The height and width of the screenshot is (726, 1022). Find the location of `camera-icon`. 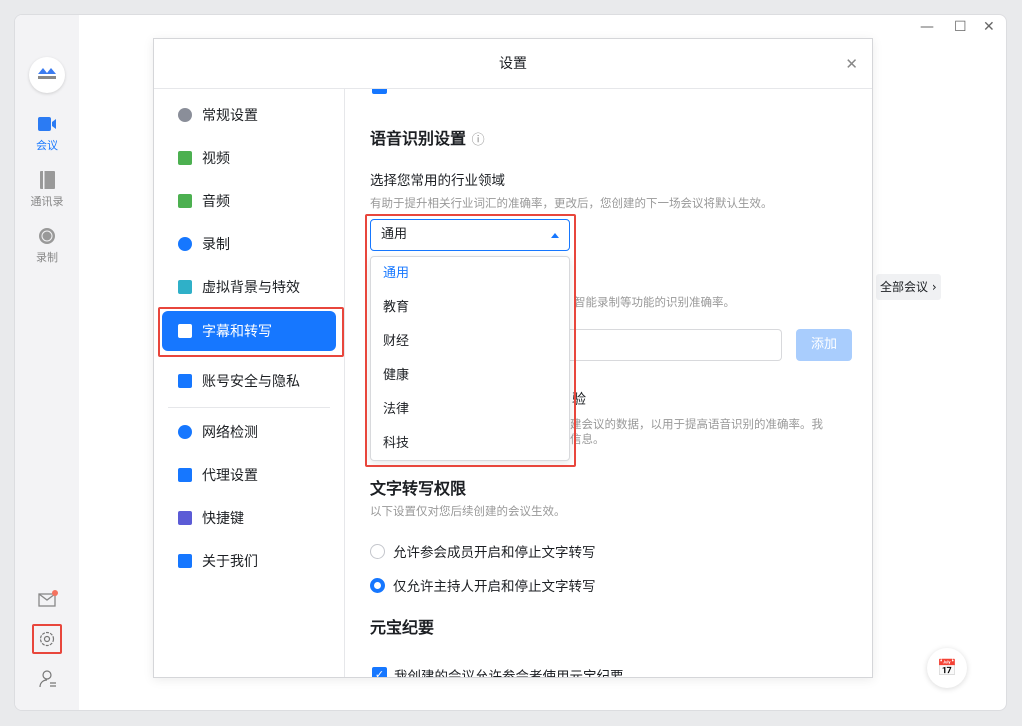

camera-icon is located at coordinates (185, 158).